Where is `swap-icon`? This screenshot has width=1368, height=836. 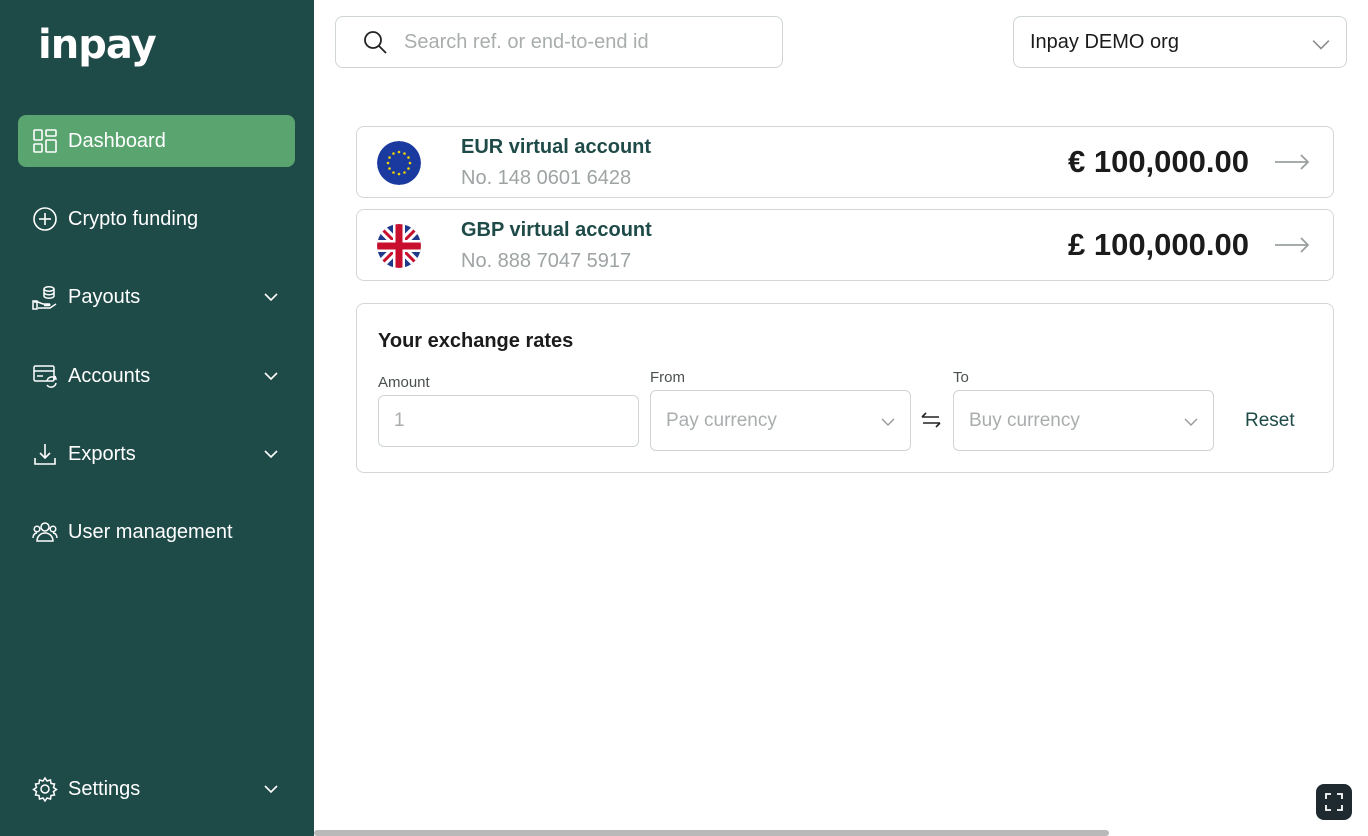
swap-icon is located at coordinates (931, 420).